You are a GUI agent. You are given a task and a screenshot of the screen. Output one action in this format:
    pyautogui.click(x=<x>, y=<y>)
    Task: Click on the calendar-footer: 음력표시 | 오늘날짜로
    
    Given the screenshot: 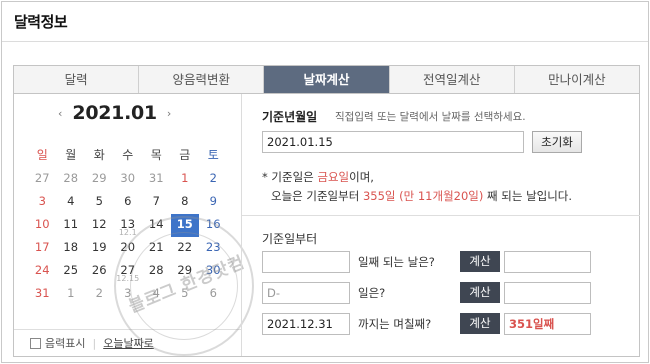 What is the action you would take?
    pyautogui.click(x=127, y=342)
    